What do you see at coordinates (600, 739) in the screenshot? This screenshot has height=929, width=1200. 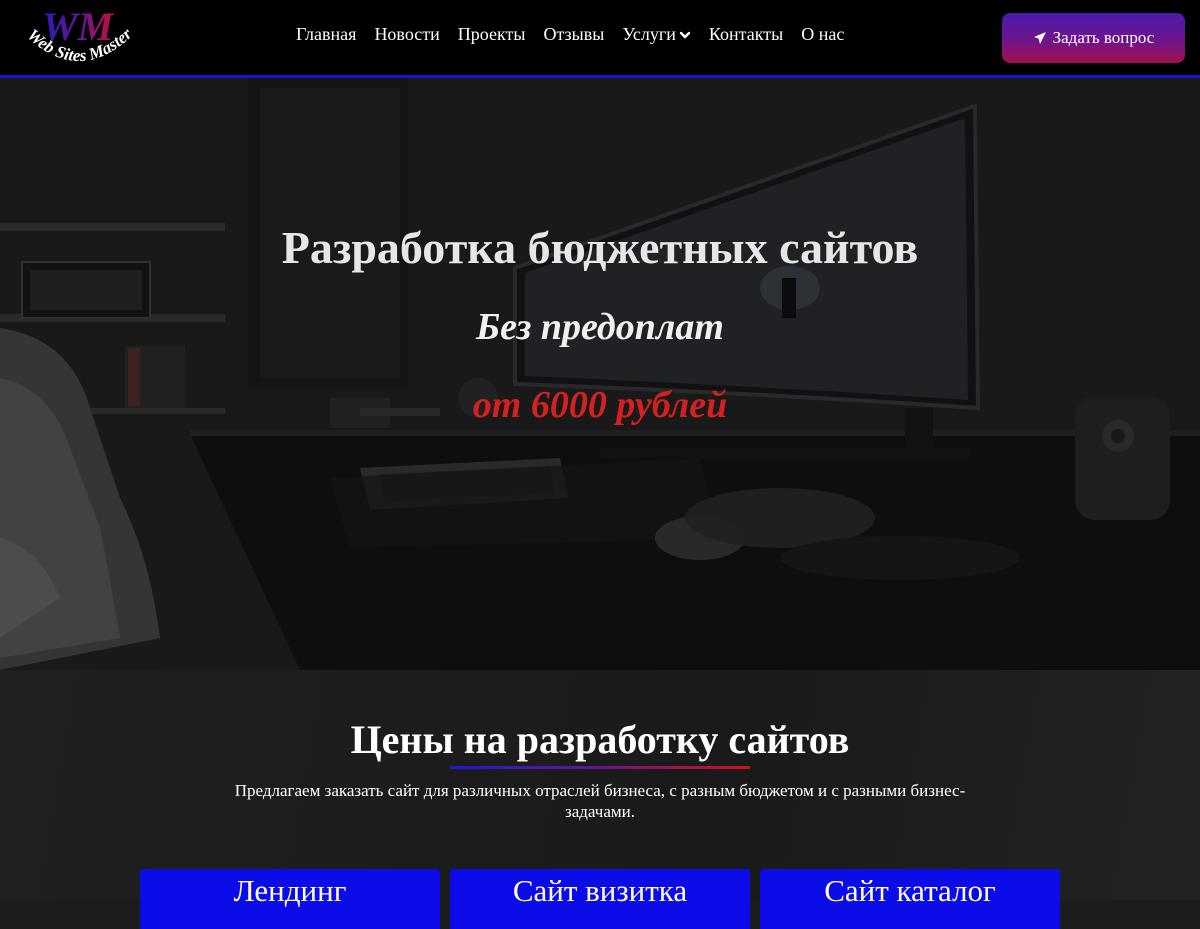 I see `prices-title: Цены на разработку сайтов` at bounding box center [600, 739].